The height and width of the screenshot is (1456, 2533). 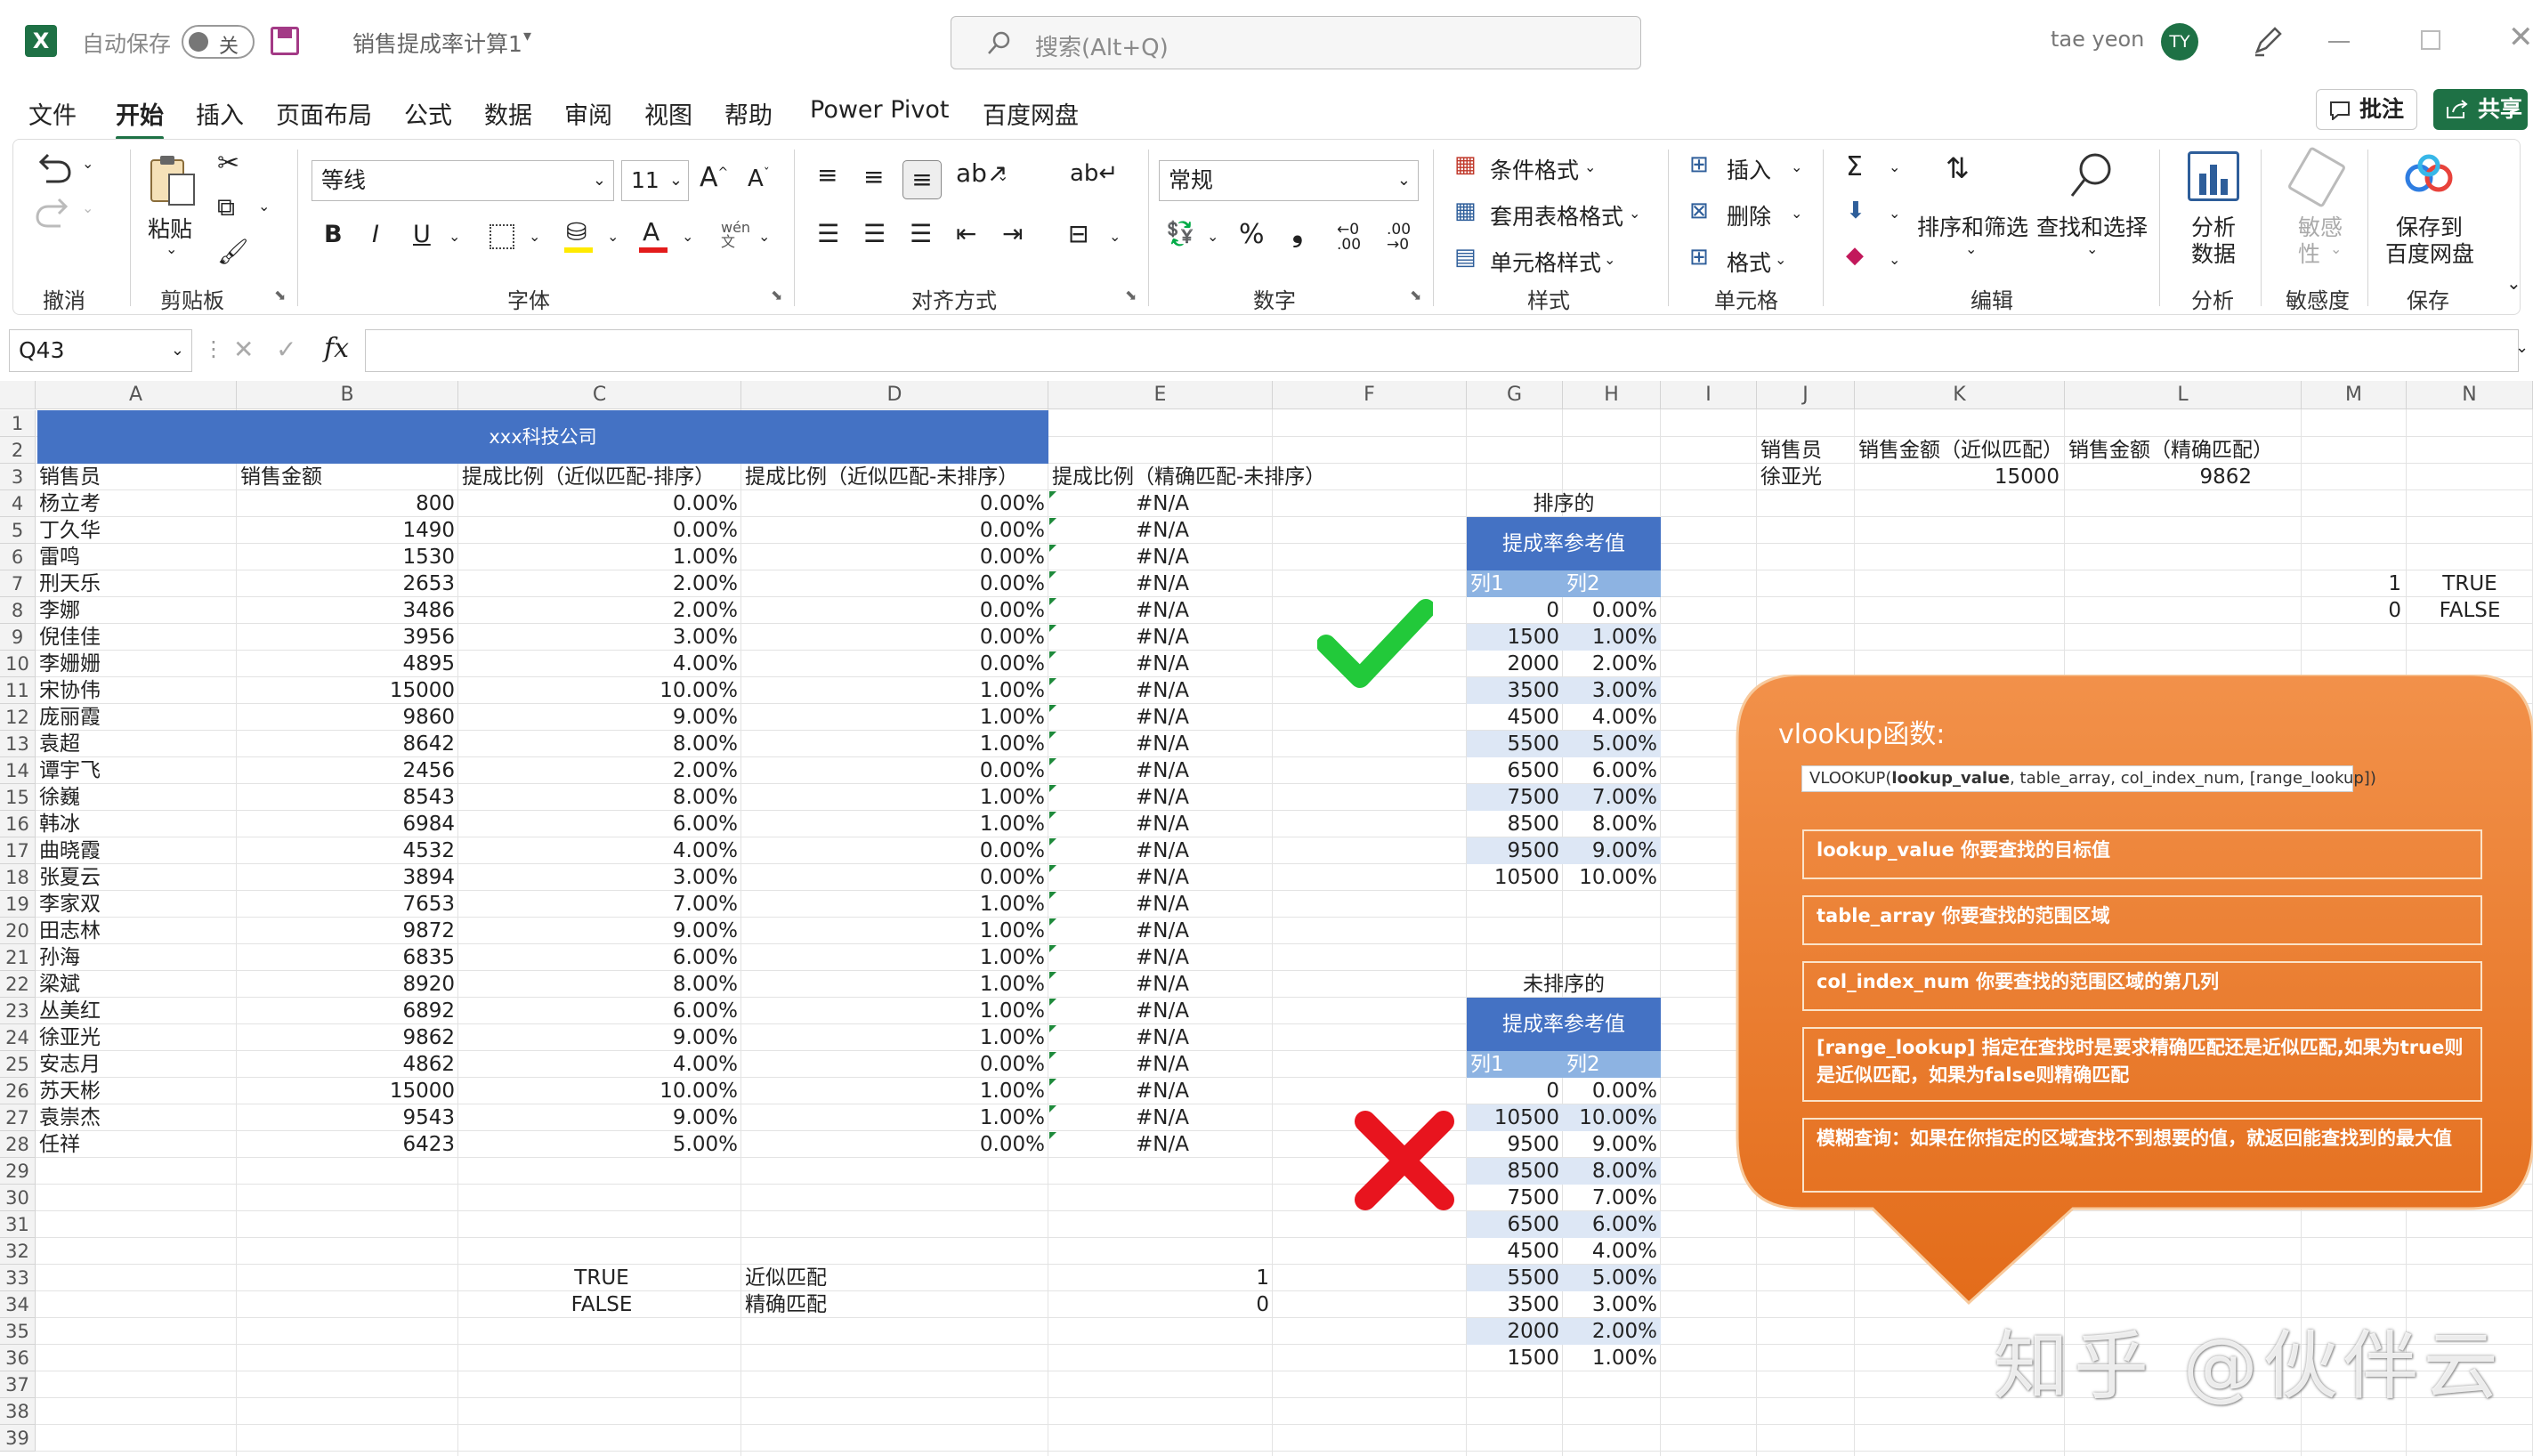 I want to click on paste-icon, so click(x=172, y=179).